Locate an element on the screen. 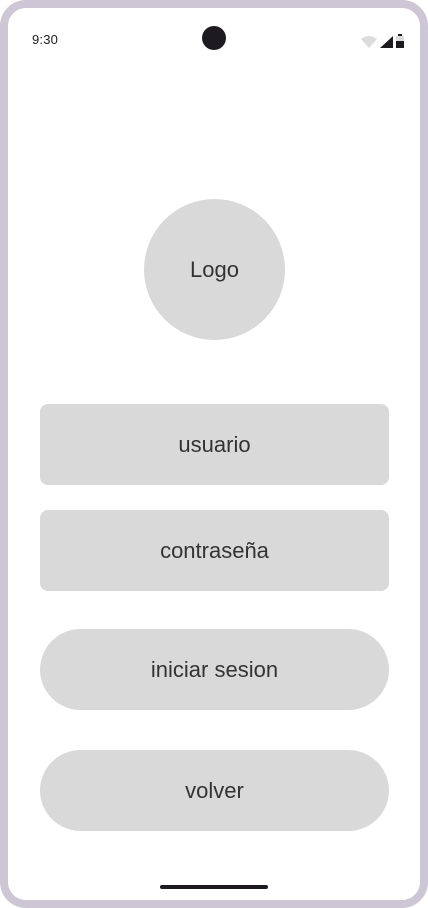  signal-icon is located at coordinates (386, 42).